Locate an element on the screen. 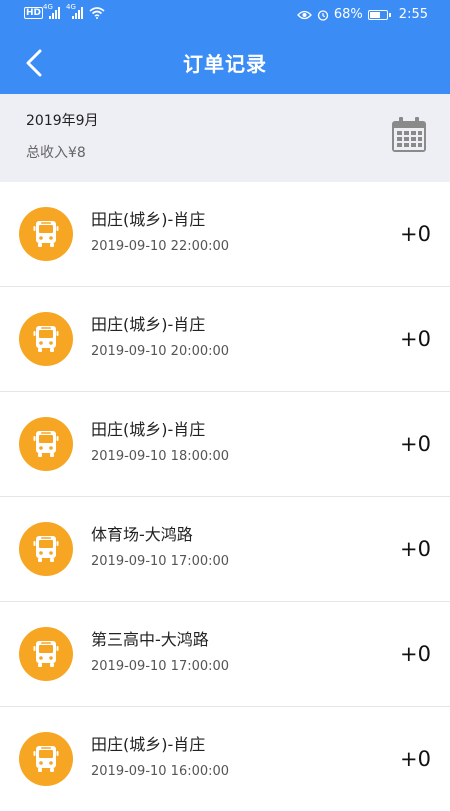 The image size is (450, 811). calendar-icon is located at coordinates (409, 135).